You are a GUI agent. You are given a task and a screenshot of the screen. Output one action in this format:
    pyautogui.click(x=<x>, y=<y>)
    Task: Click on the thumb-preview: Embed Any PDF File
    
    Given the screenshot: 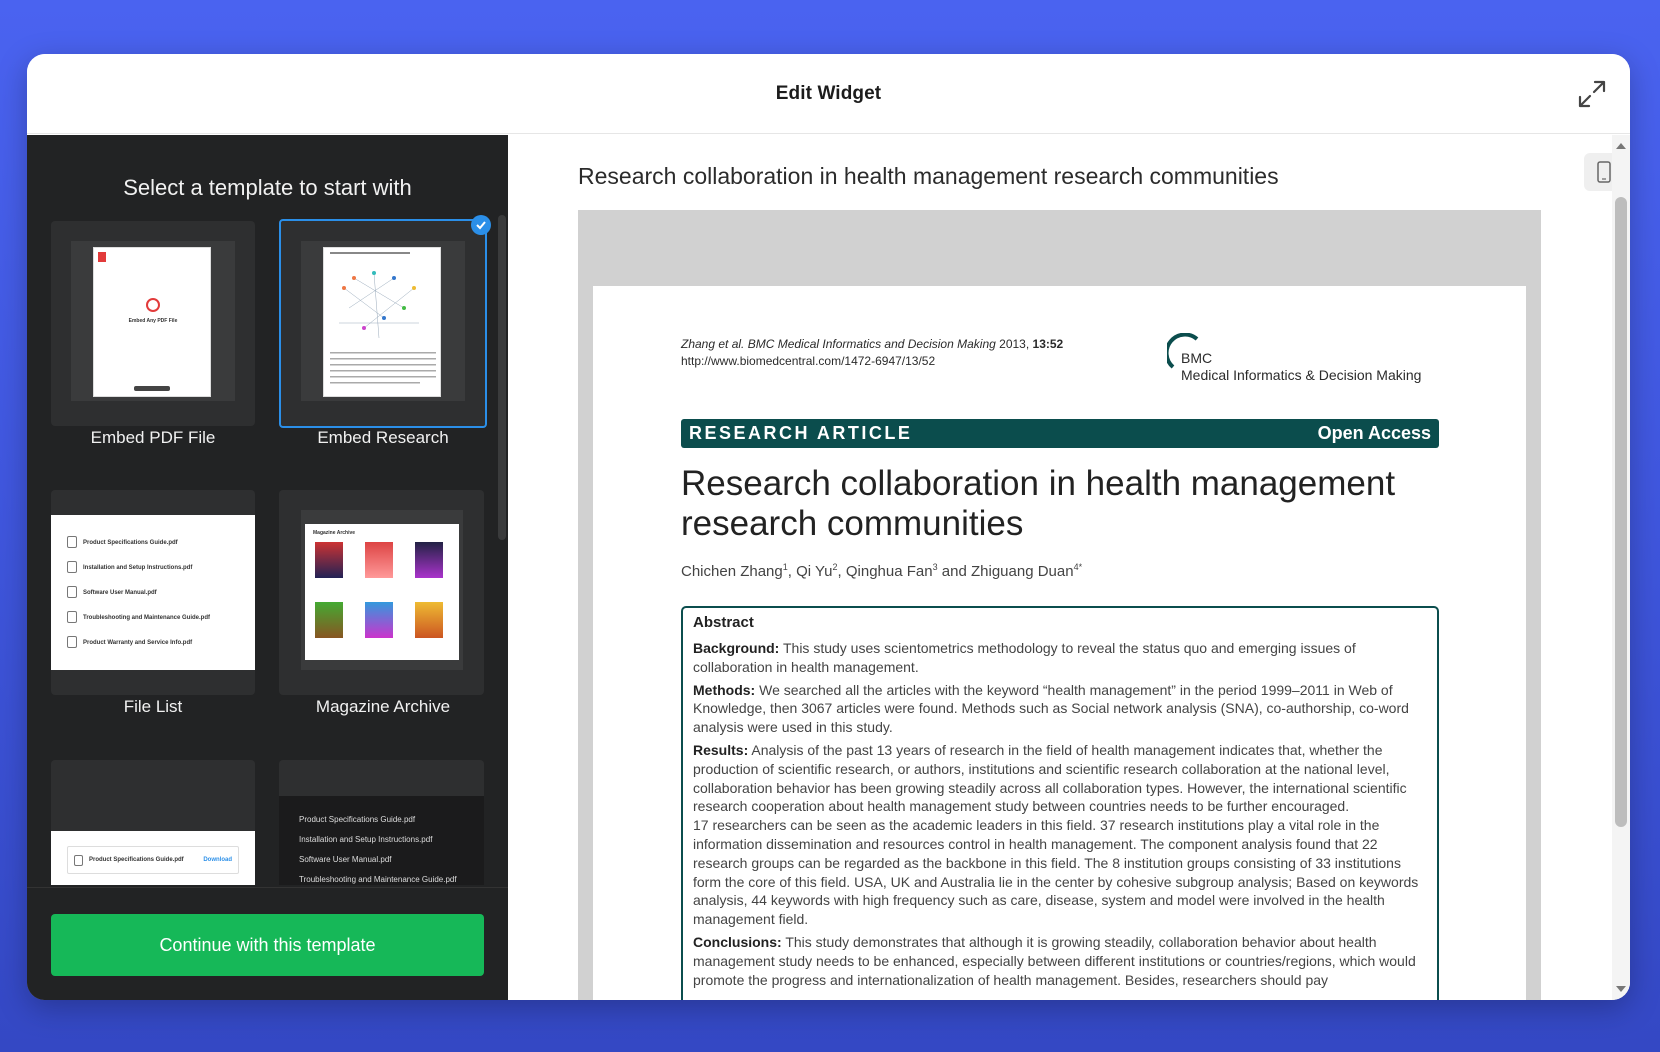 What is the action you would take?
    pyautogui.click(x=153, y=321)
    